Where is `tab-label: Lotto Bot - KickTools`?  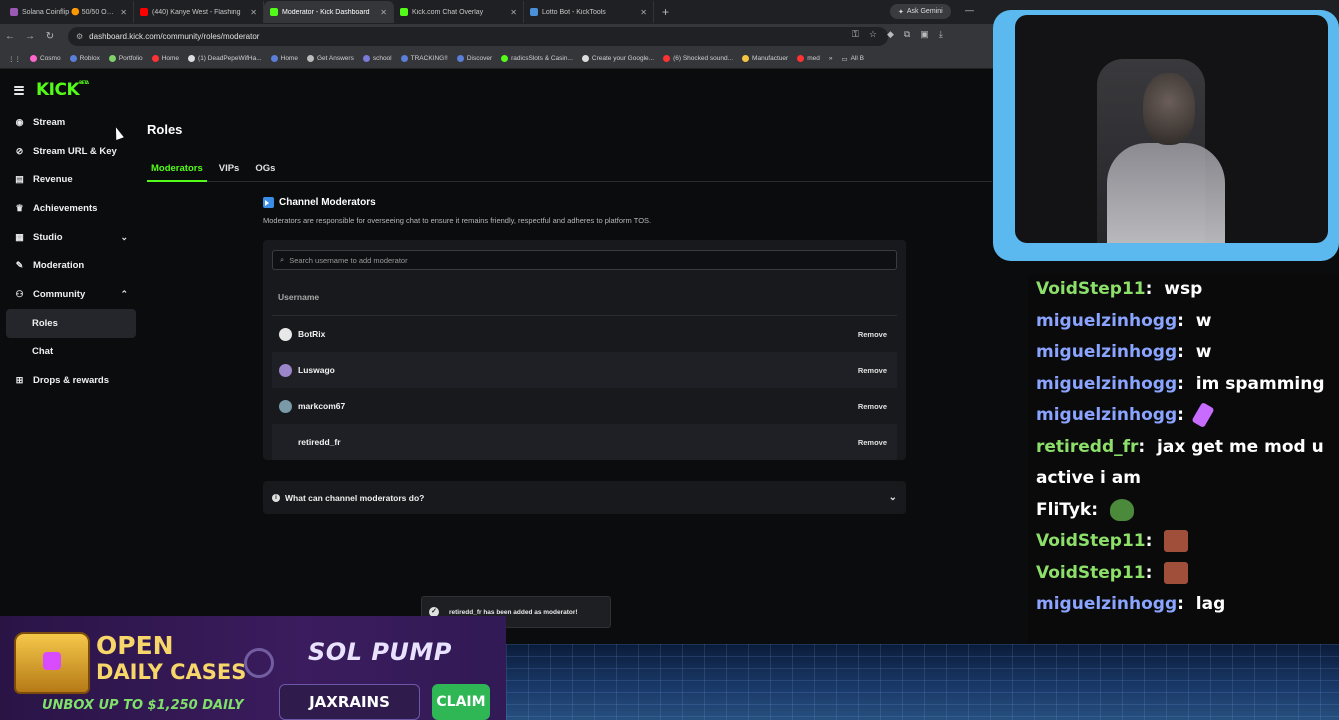
tab-label: Lotto Bot - KickTools is located at coordinates (574, 12).